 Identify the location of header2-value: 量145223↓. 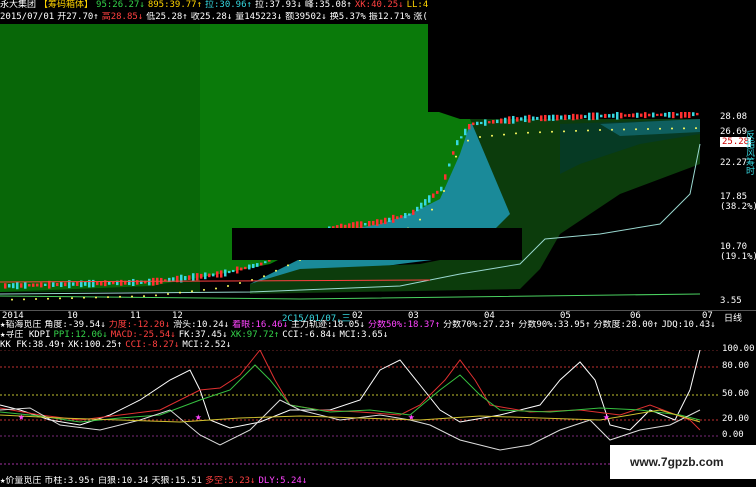
(259, 17).